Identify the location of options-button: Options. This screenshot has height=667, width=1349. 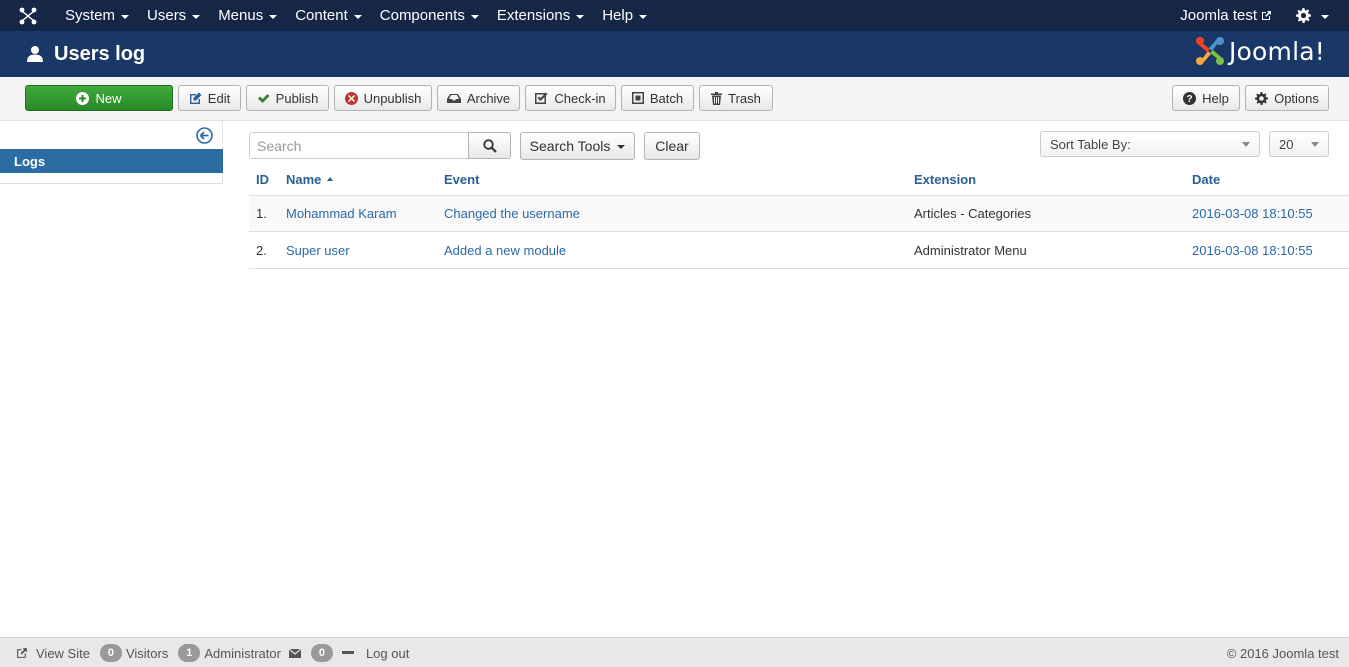
(1287, 98).